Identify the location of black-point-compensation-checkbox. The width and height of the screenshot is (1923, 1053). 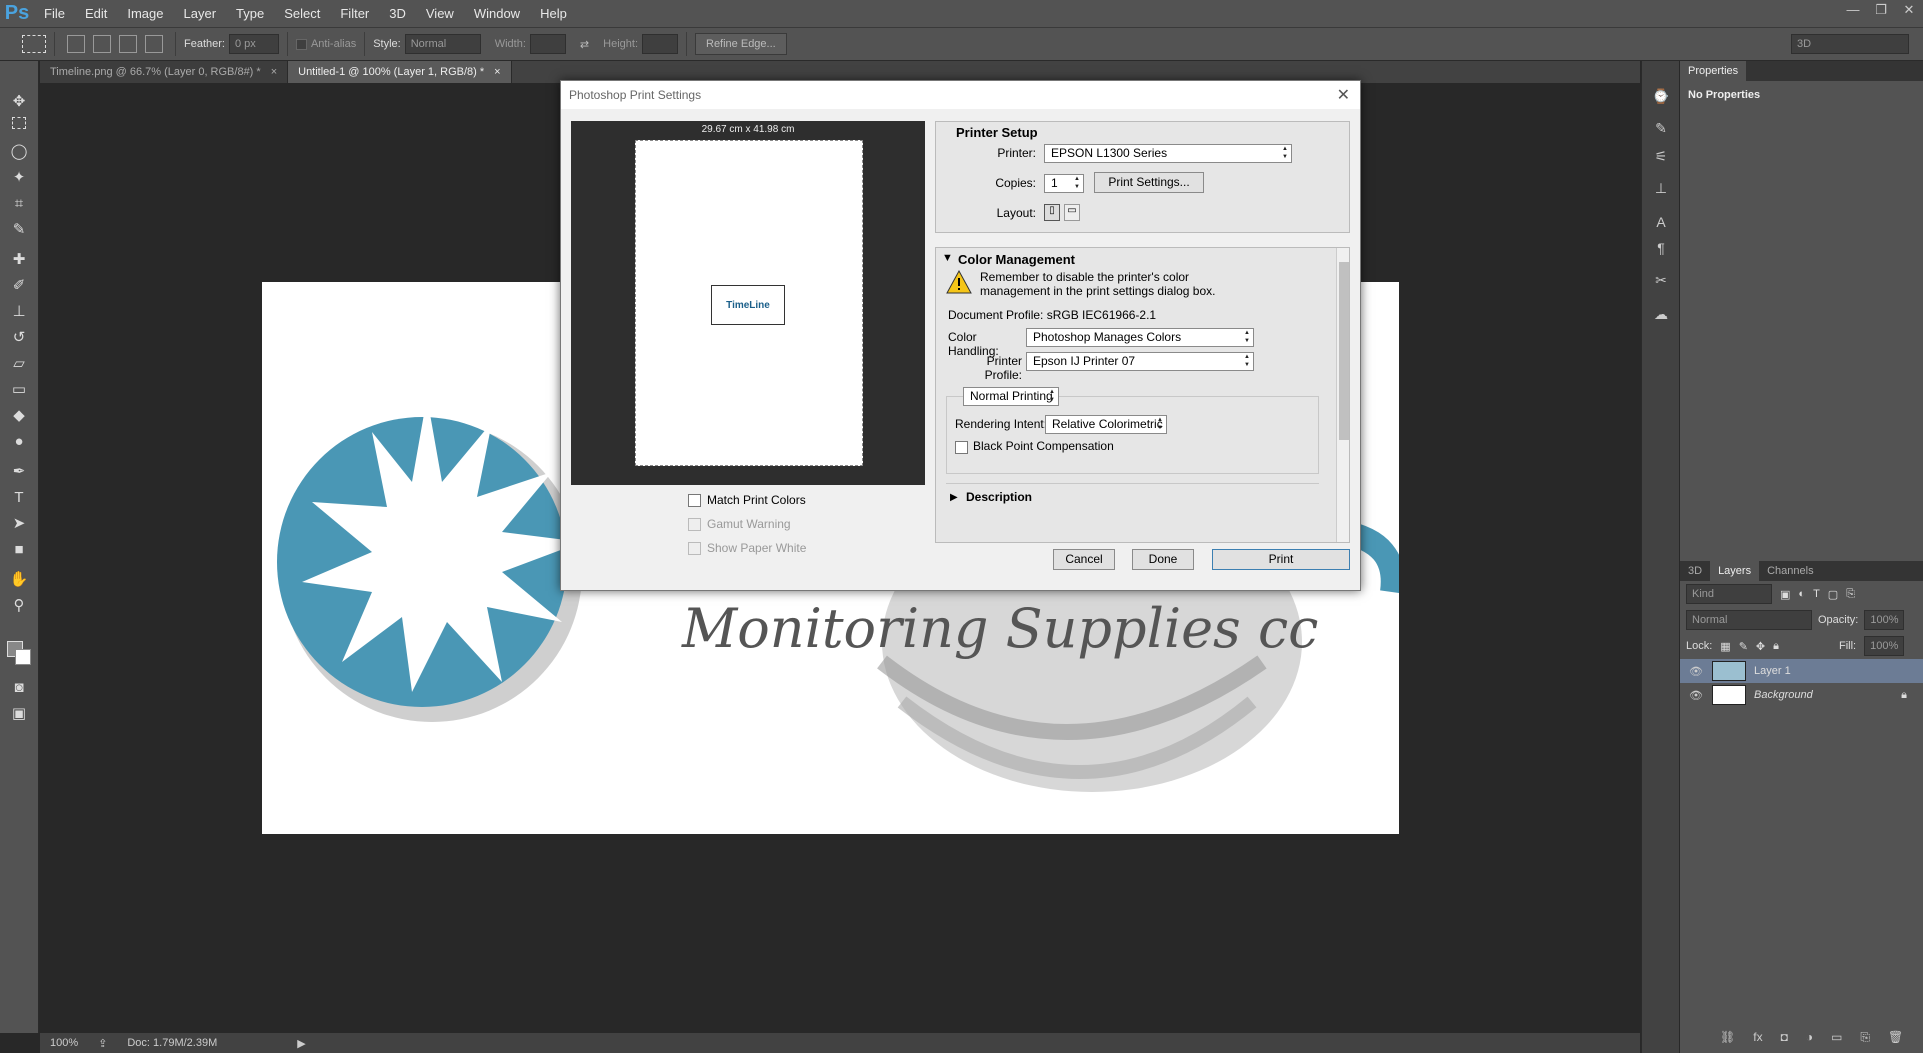
(961, 447).